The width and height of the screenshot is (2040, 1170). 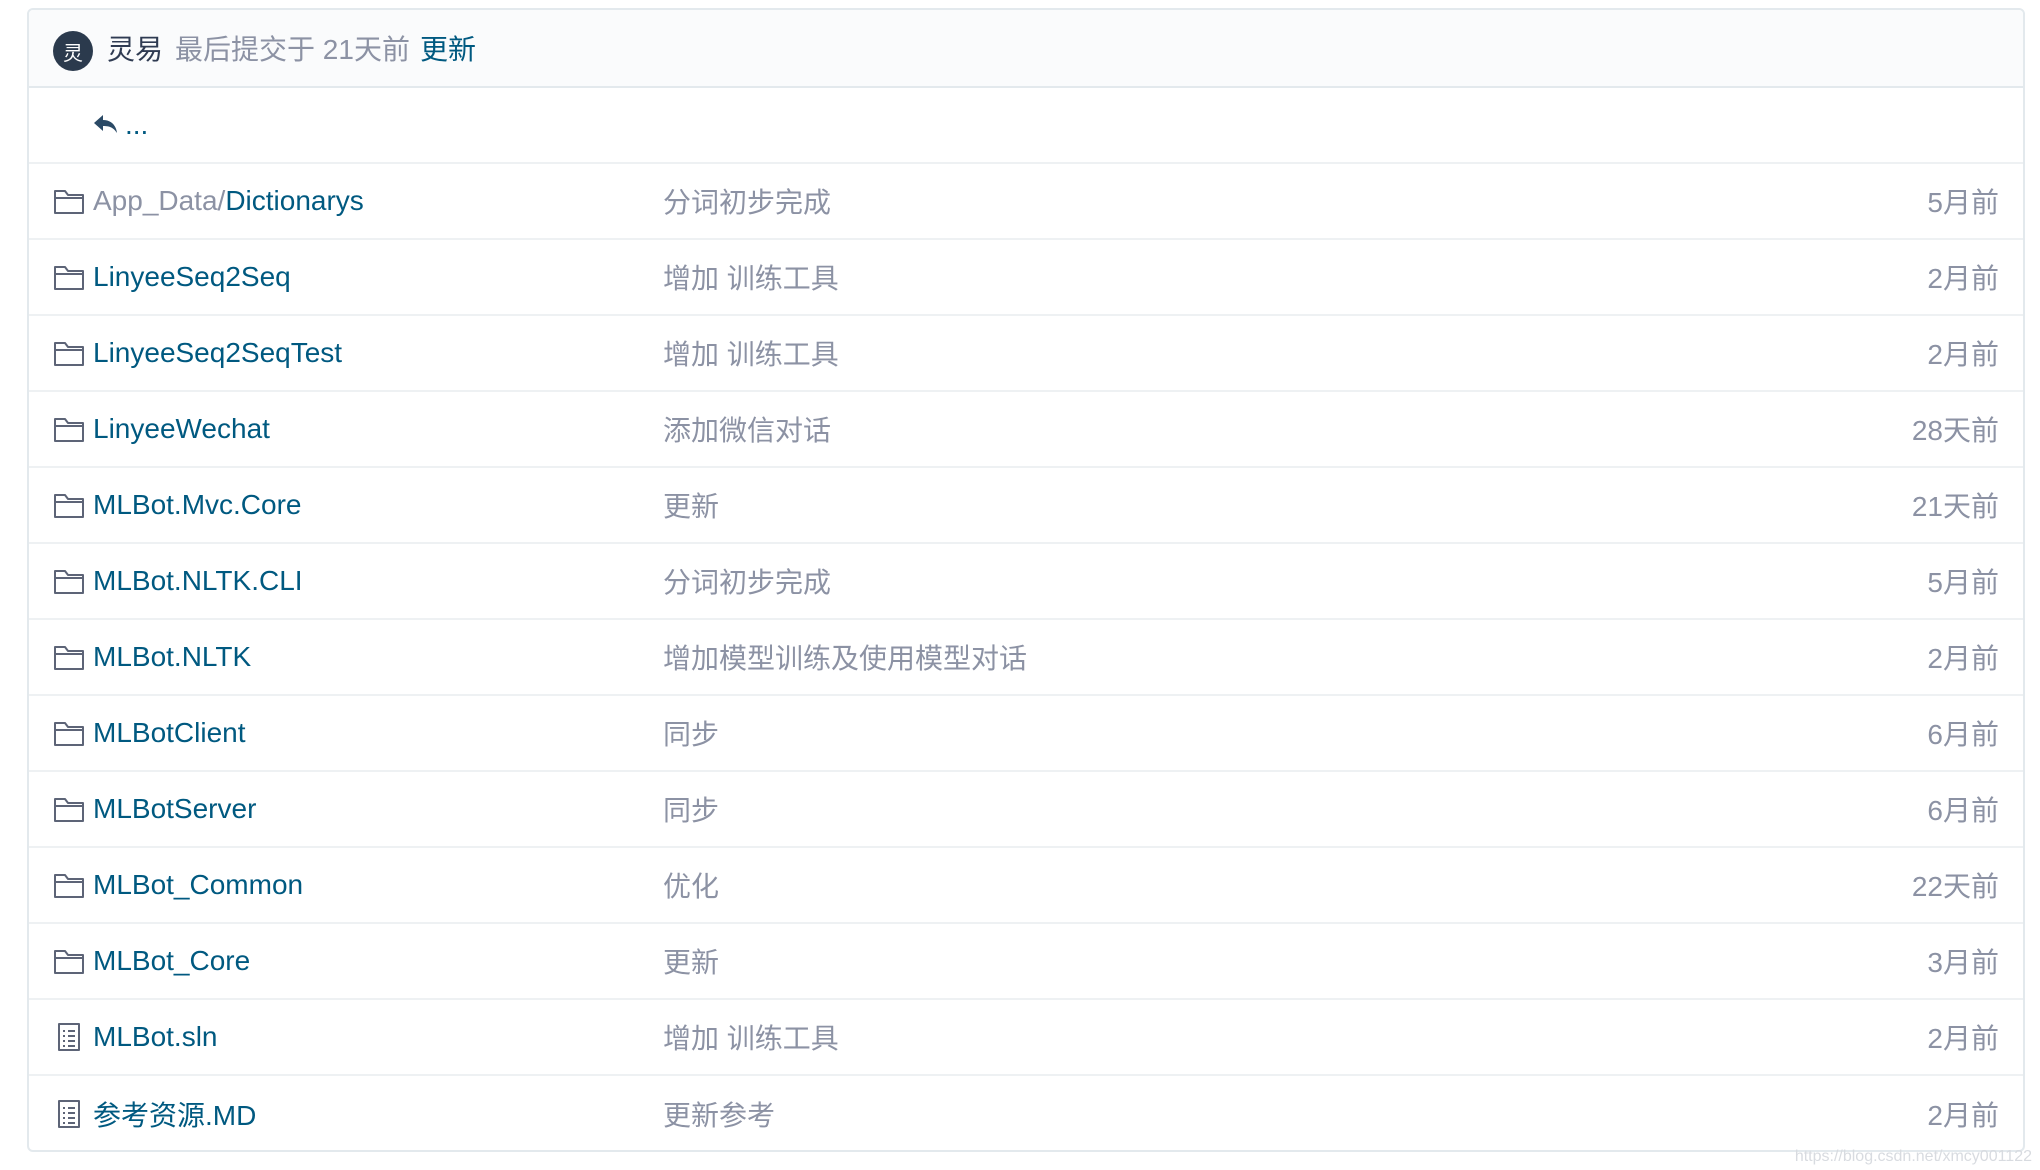 I want to click on file-row: MLBotClient 同步 6月前, so click(x=1026, y=734).